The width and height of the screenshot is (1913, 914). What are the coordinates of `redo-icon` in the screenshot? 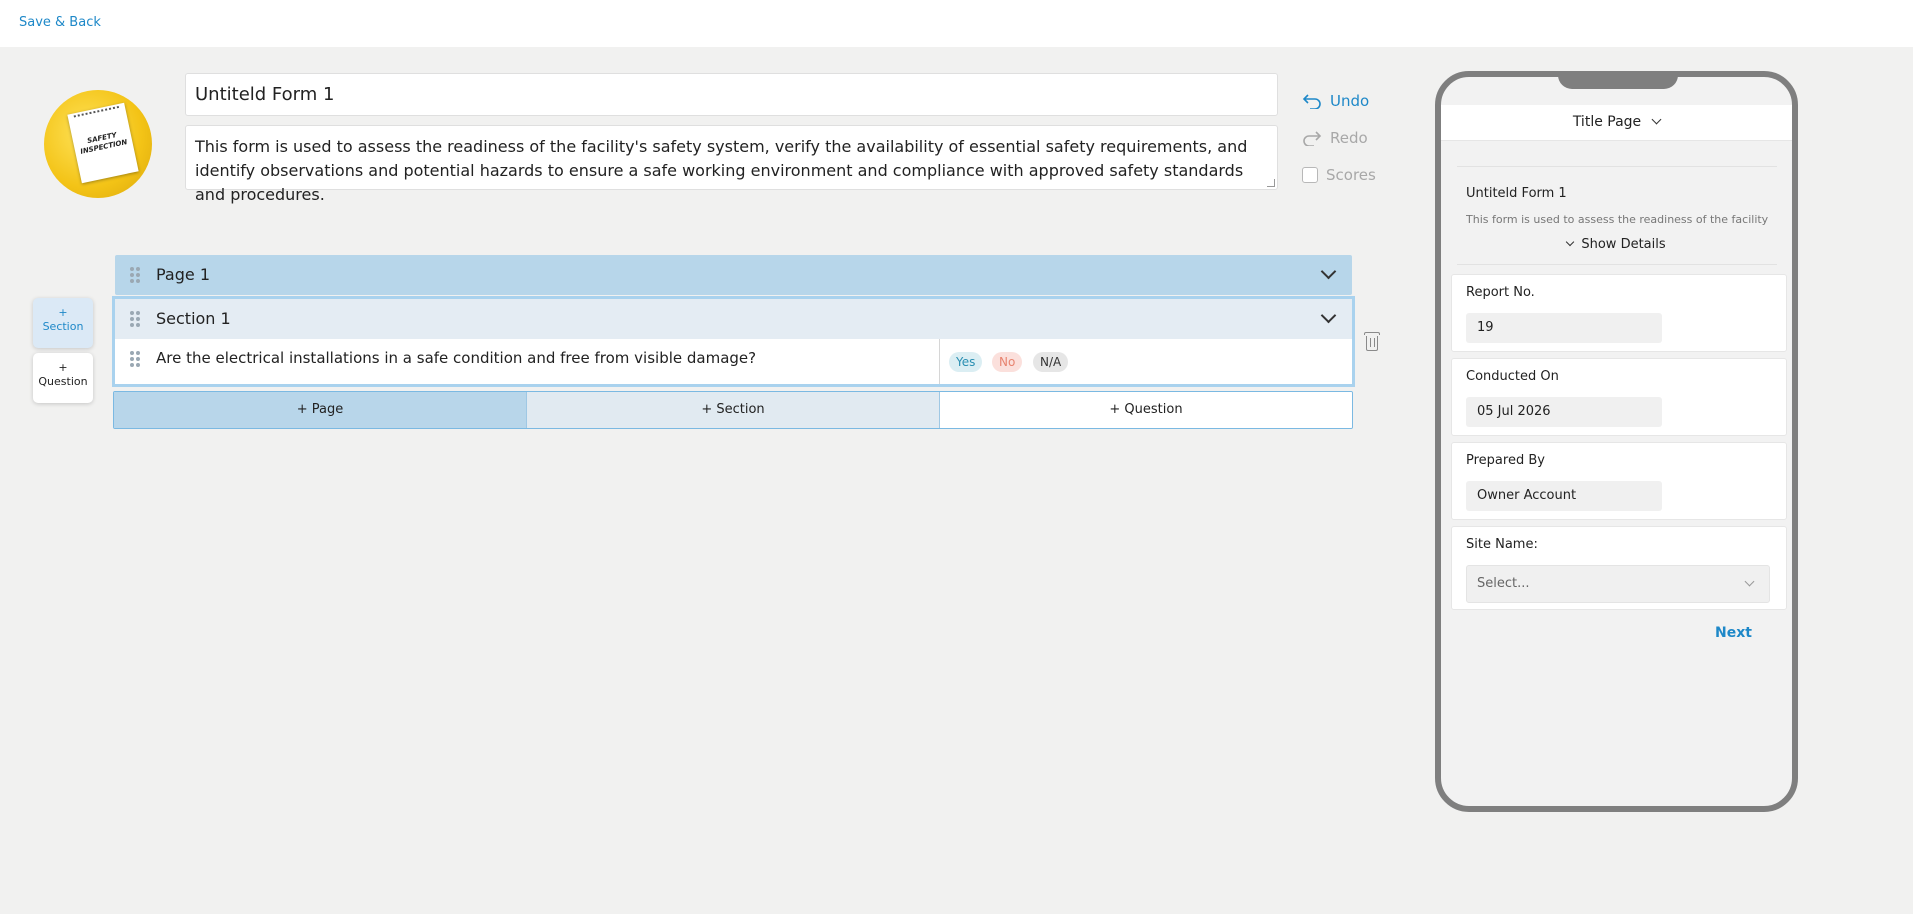 It's located at (1312, 138).